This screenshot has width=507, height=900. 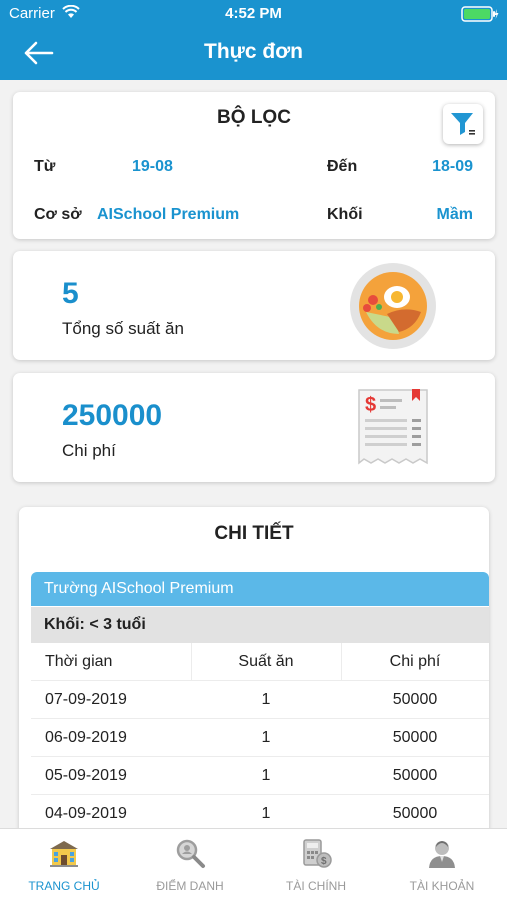 I want to click on meals-label: Tổng số suất ăn, so click(x=123, y=328).